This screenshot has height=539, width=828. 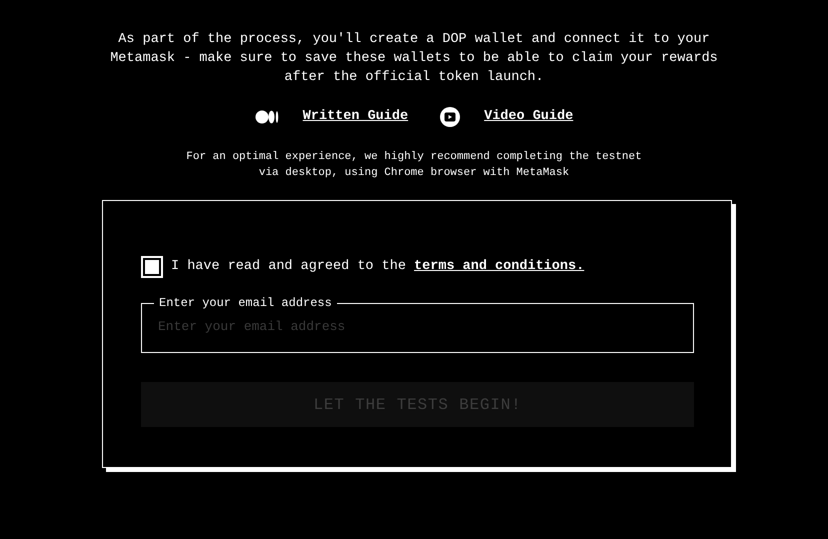 What do you see at coordinates (245, 303) in the screenshot?
I see `email-label: Enter your email address` at bounding box center [245, 303].